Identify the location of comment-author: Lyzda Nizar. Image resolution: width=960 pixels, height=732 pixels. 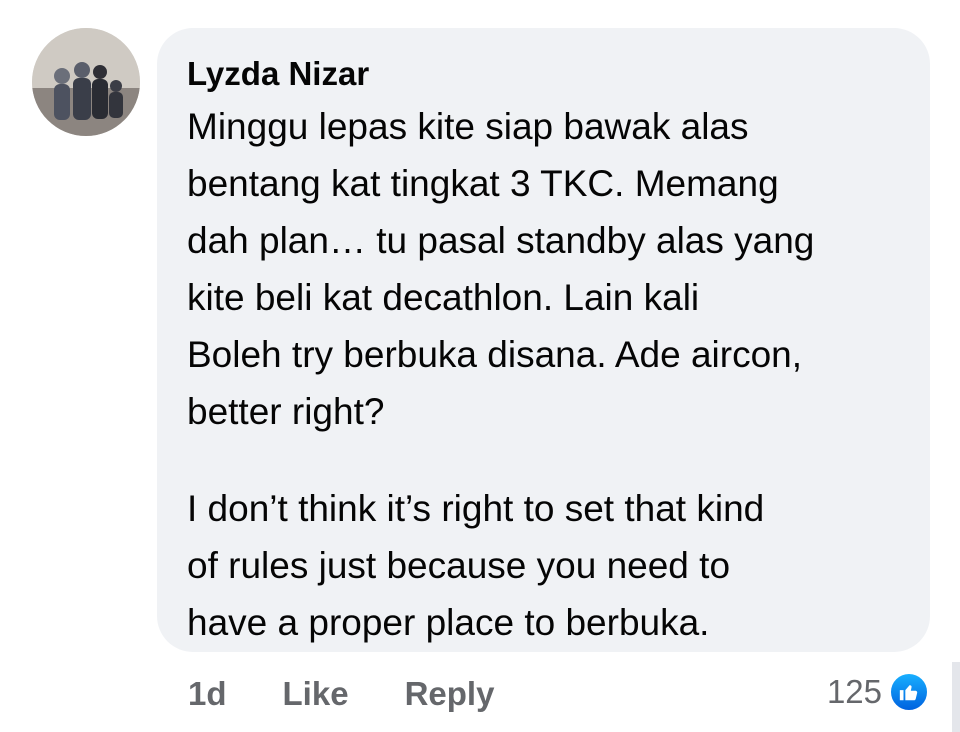
(543, 74).